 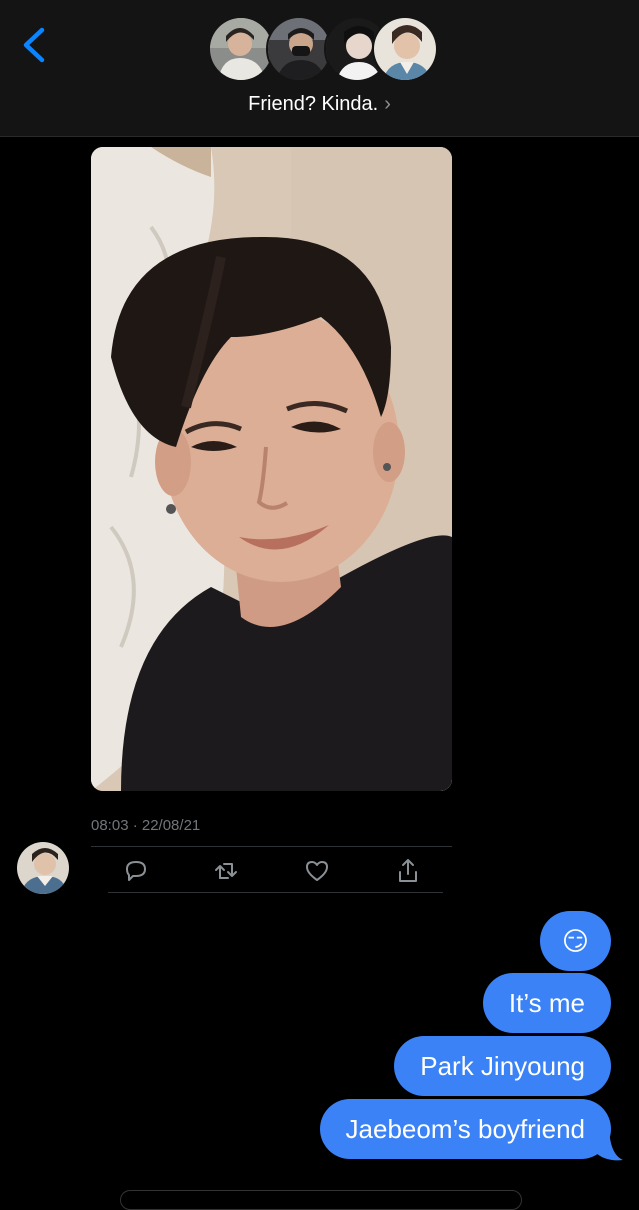 What do you see at coordinates (609, 1142) in the screenshot?
I see `bubble-tail` at bounding box center [609, 1142].